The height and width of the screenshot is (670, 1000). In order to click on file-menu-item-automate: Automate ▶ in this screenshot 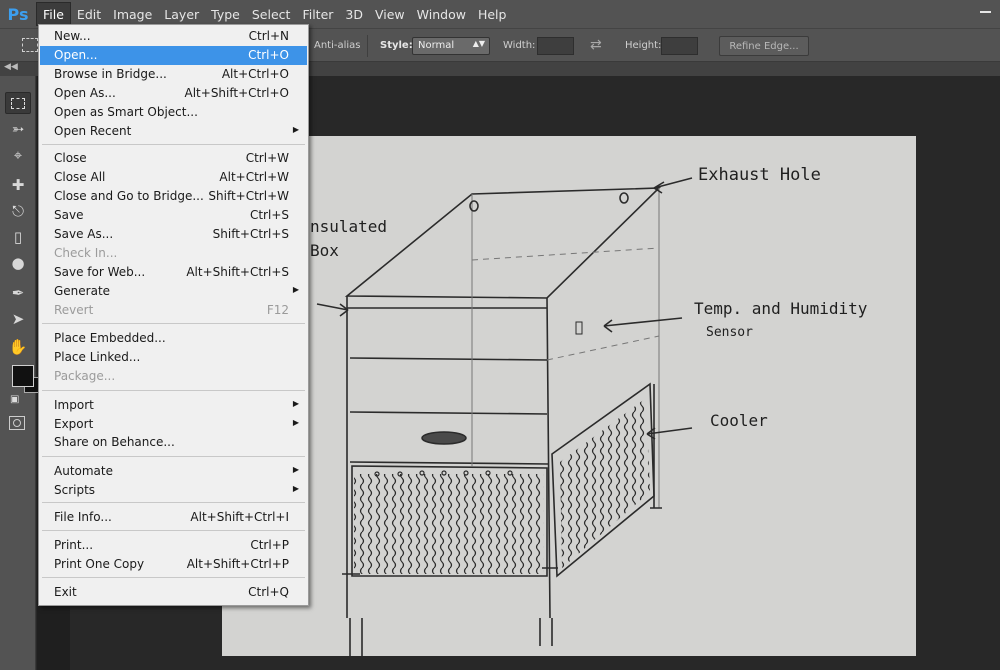, I will do `click(173, 471)`.